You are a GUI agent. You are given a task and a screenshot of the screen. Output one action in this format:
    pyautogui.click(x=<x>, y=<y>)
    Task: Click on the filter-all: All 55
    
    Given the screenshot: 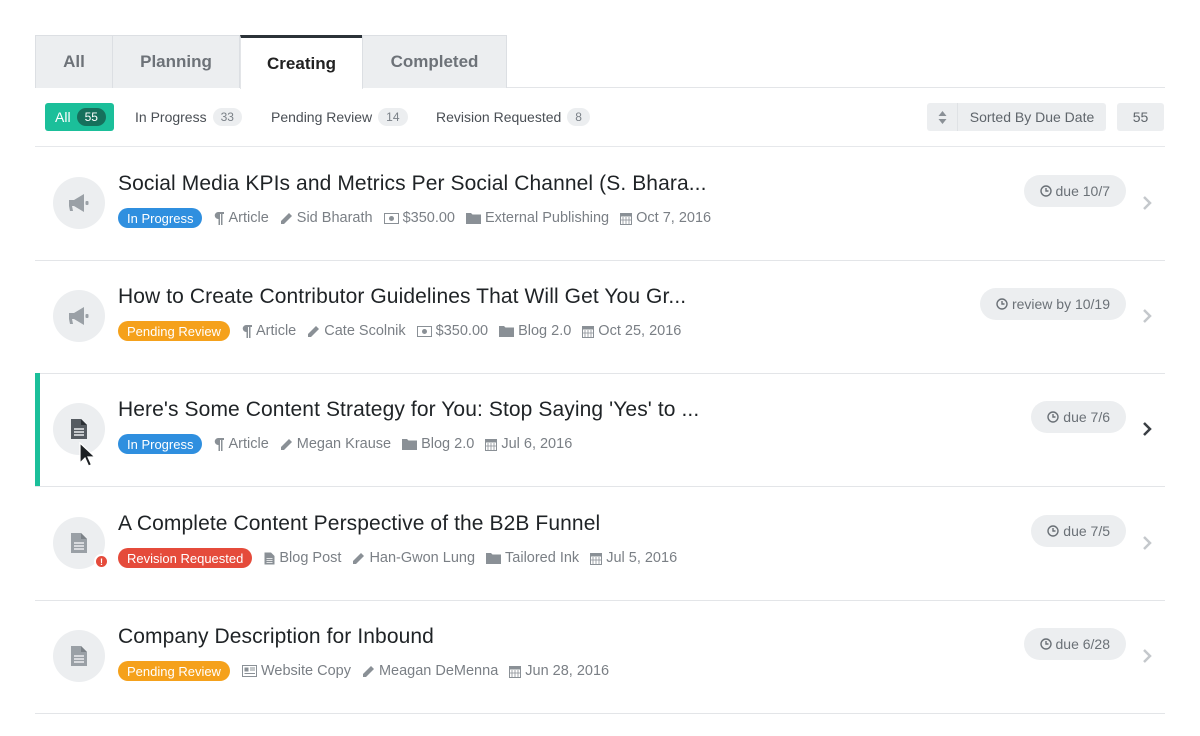 What is the action you would take?
    pyautogui.click(x=79, y=117)
    